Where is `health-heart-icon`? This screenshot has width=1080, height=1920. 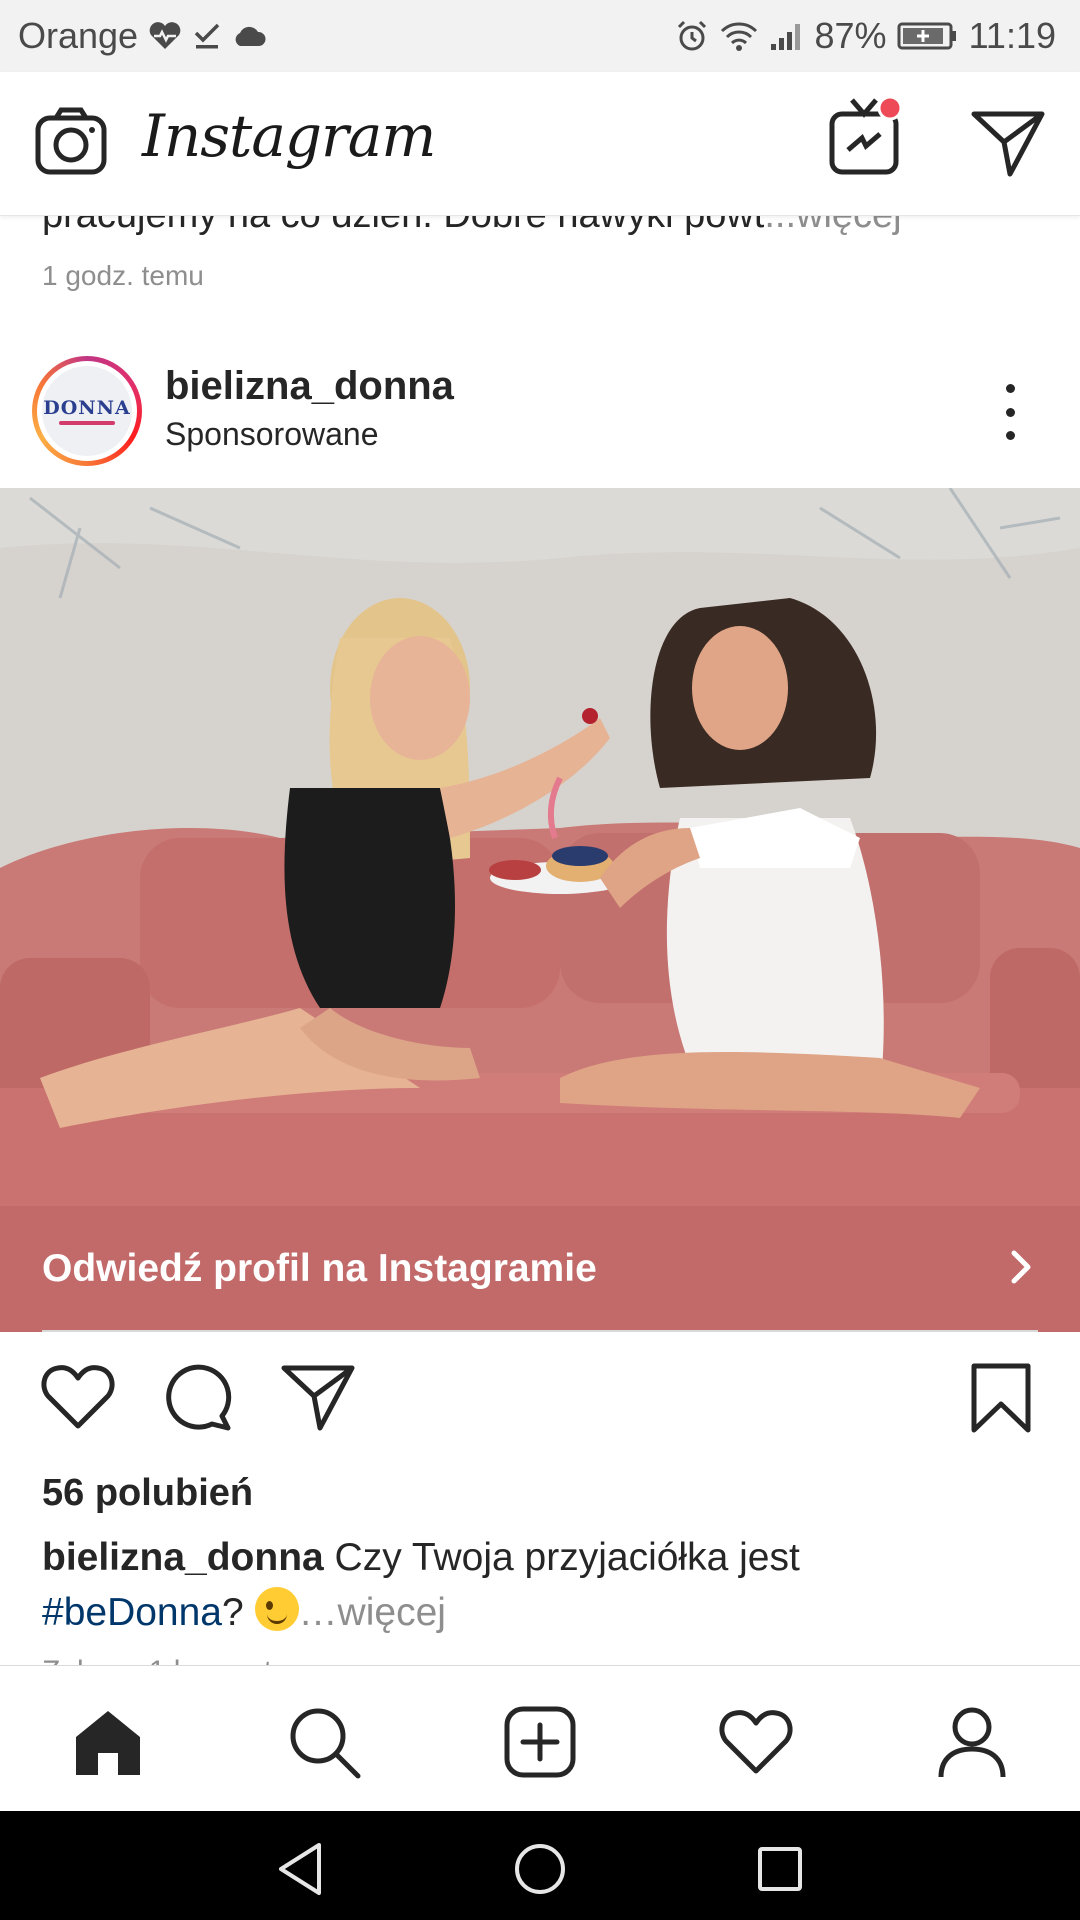
health-heart-icon is located at coordinates (165, 36).